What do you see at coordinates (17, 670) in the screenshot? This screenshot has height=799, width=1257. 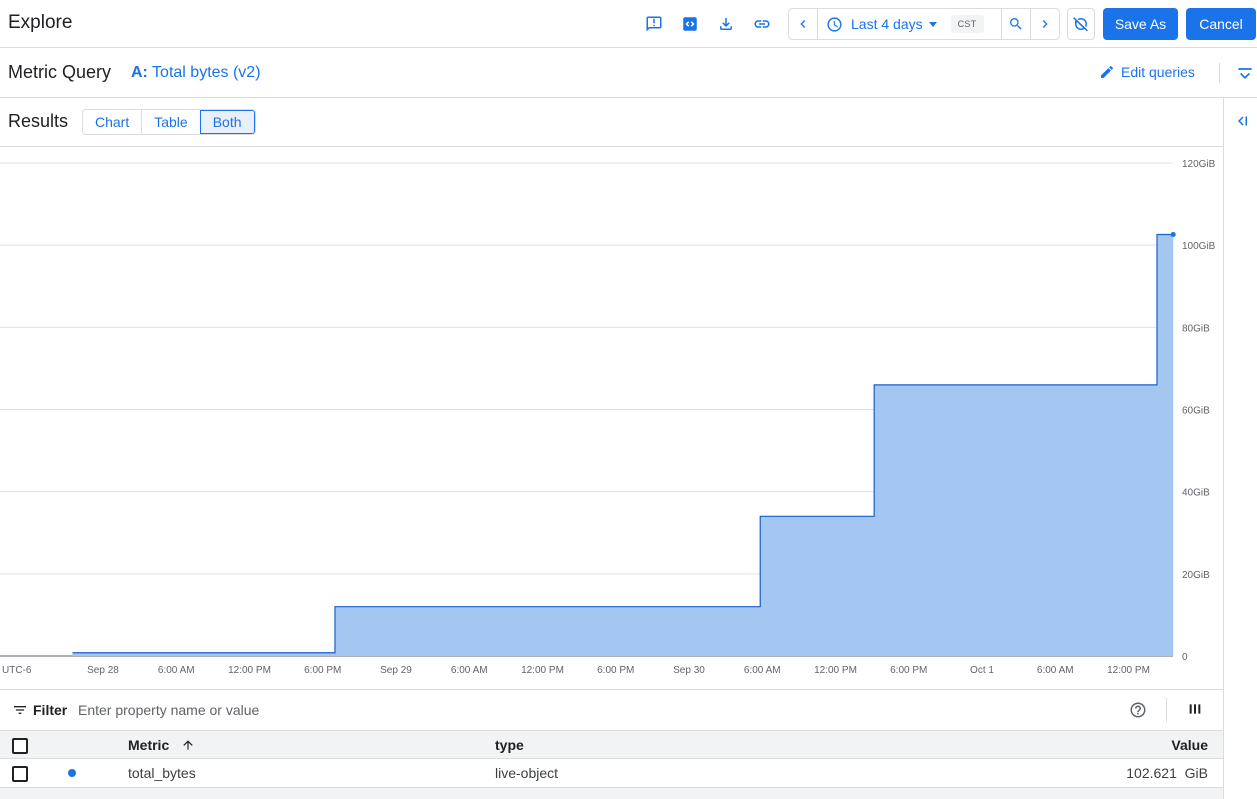 I see `timezone-axis-label: UTC-6` at bounding box center [17, 670].